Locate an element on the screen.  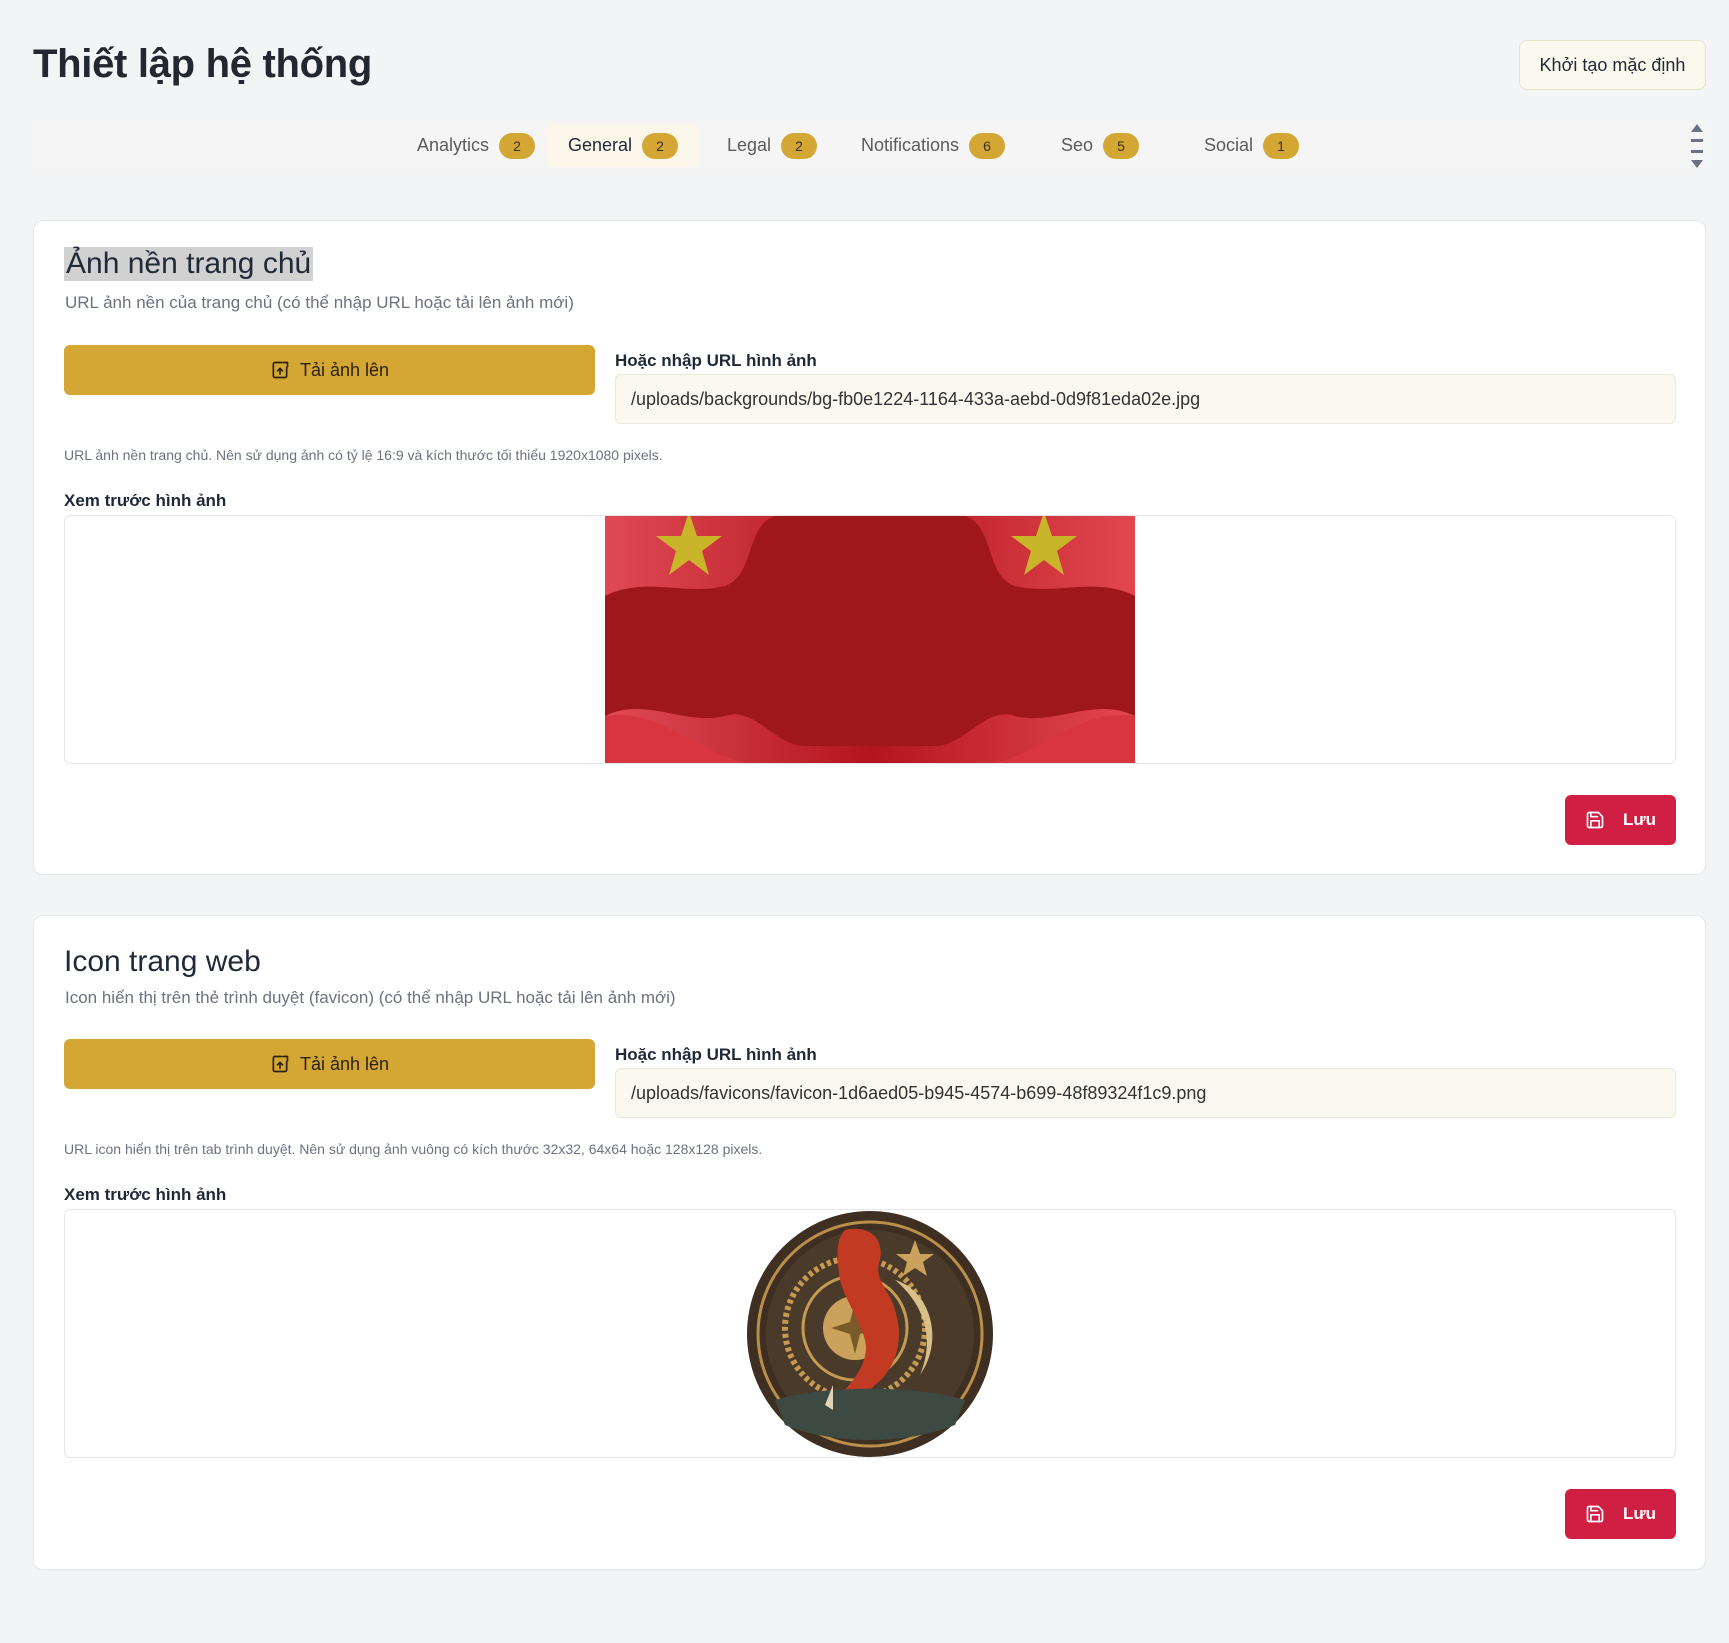
section-title: Icon trang web is located at coordinates (162, 961).